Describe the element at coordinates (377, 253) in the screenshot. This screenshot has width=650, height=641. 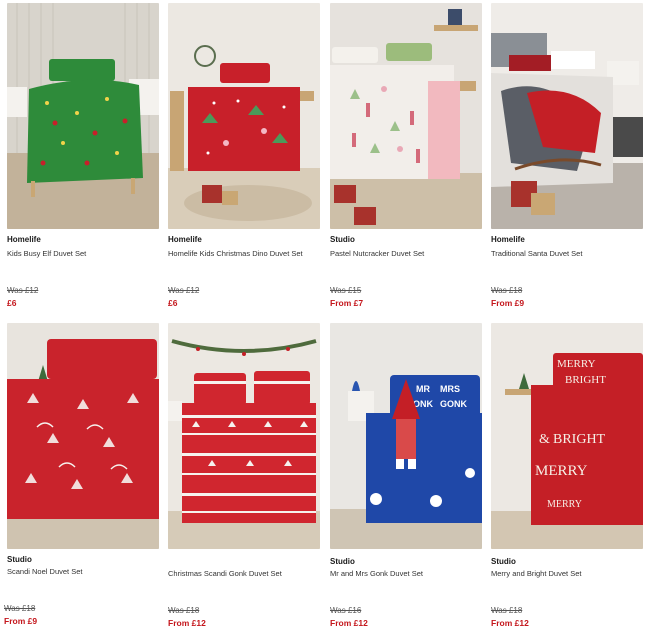
I see `product-name: Pastel Nutcracker Duvet Set` at that location.